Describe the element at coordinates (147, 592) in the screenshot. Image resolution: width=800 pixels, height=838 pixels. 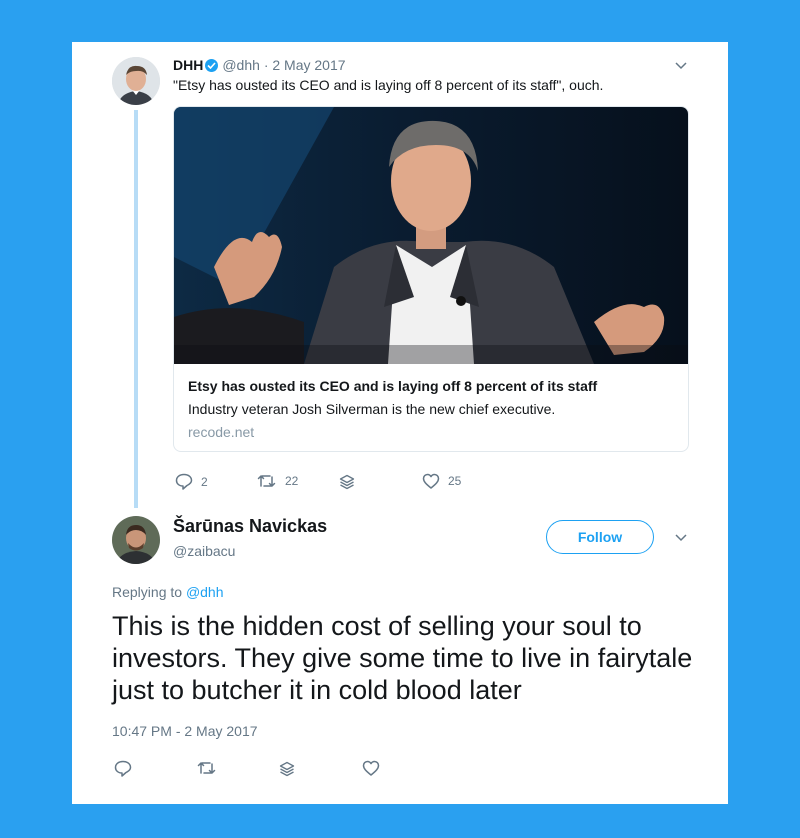
I see `replying-prefix: Replying to` at that location.